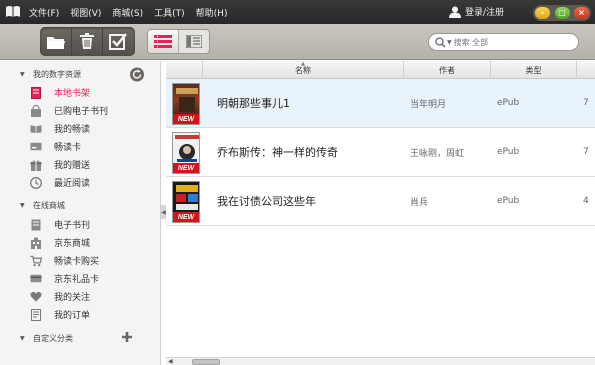  I want to click on sidebar-item-my-reading: 我的畅读, so click(80, 128).